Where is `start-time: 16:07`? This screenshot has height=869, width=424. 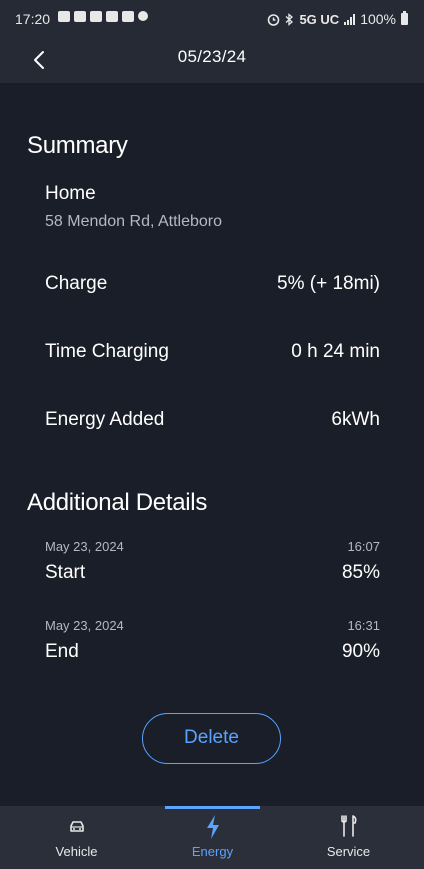 start-time: 16:07 is located at coordinates (363, 546).